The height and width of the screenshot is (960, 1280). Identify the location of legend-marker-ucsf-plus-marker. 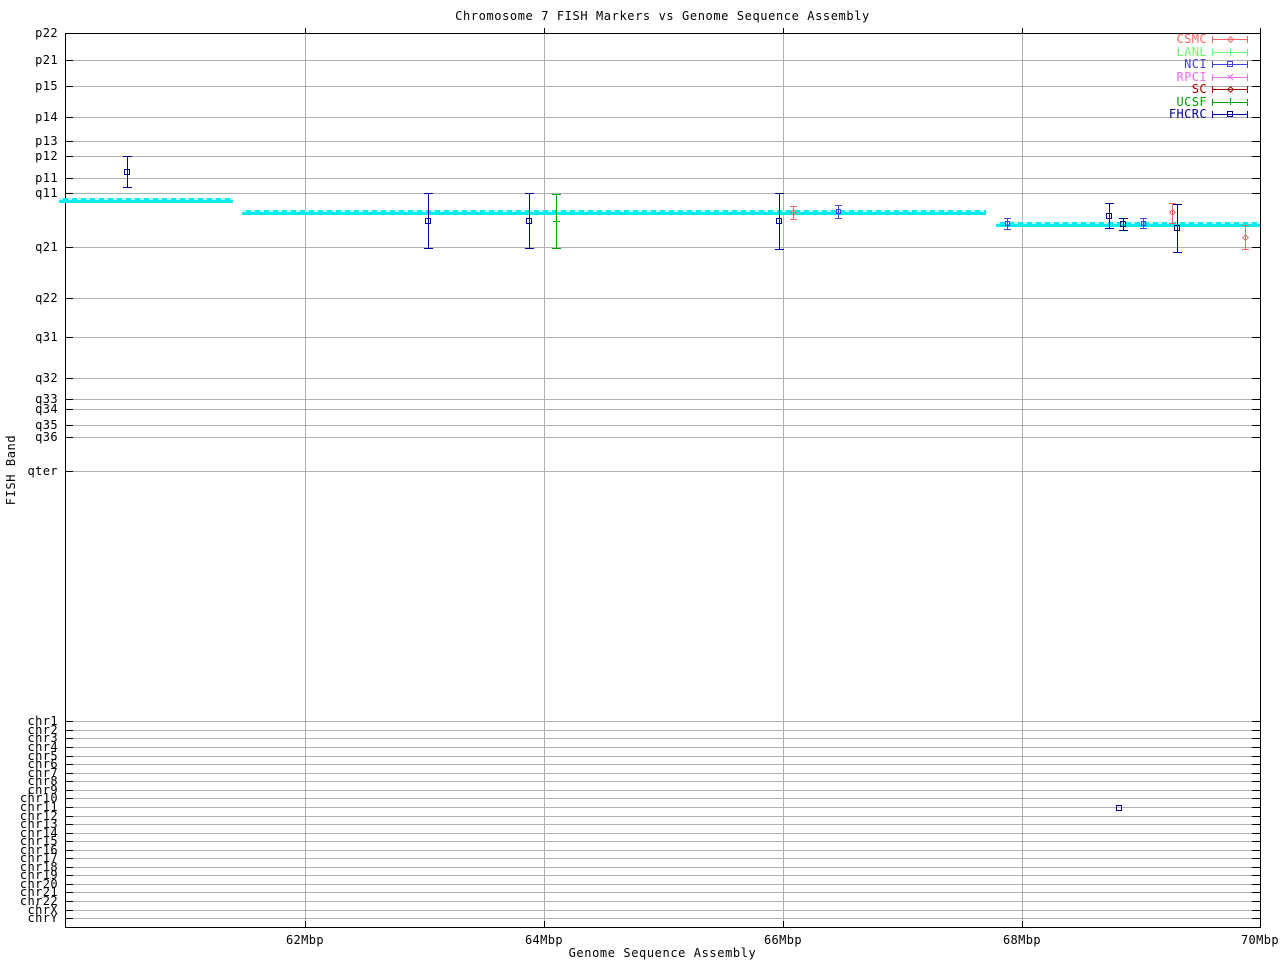
(1230, 101).